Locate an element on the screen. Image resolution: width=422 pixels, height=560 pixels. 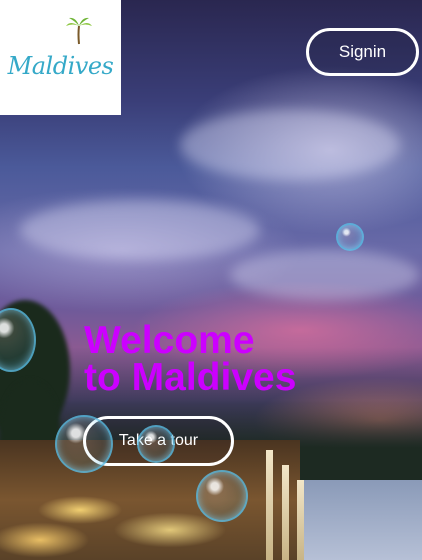
brand-logo: Maldives is located at coordinates (60, 57).